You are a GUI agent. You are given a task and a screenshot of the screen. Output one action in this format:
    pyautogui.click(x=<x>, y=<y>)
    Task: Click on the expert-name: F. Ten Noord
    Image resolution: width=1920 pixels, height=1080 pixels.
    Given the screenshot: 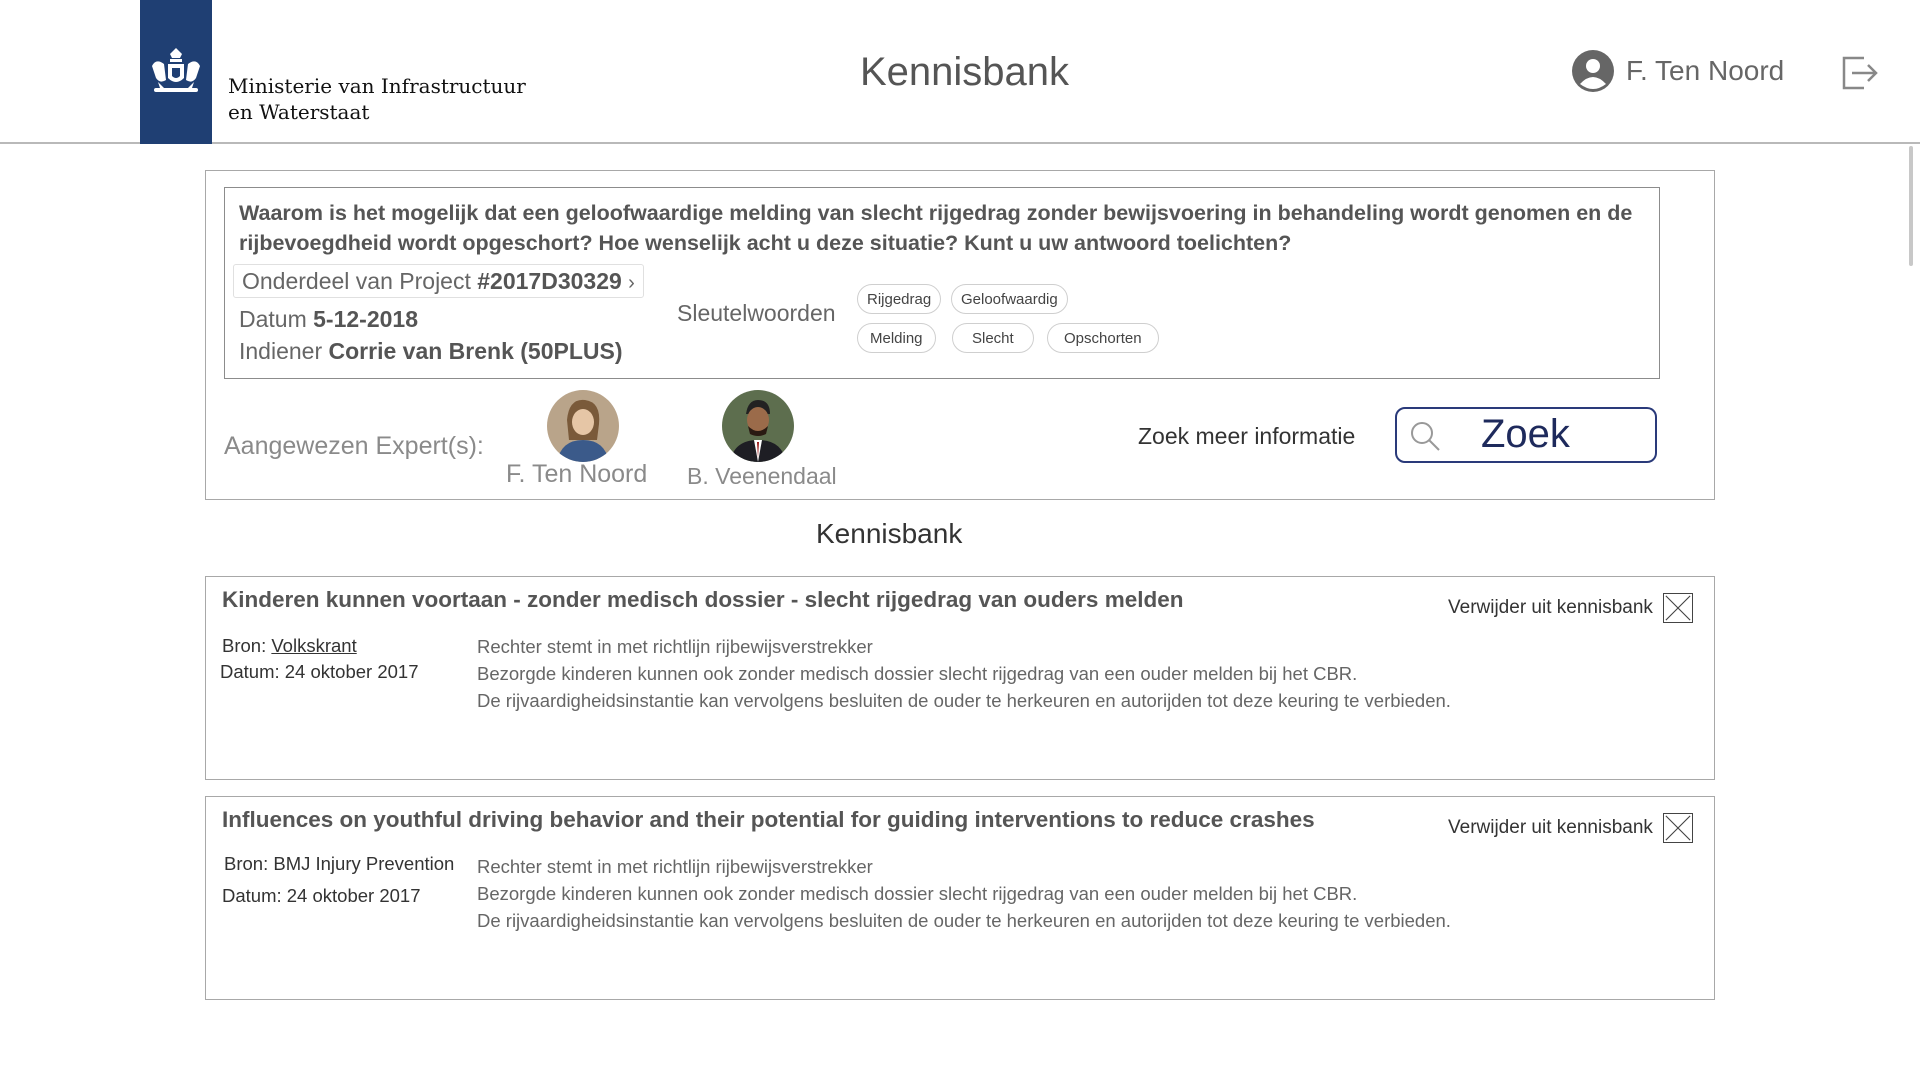 What is the action you would take?
    pyautogui.click(x=577, y=474)
    